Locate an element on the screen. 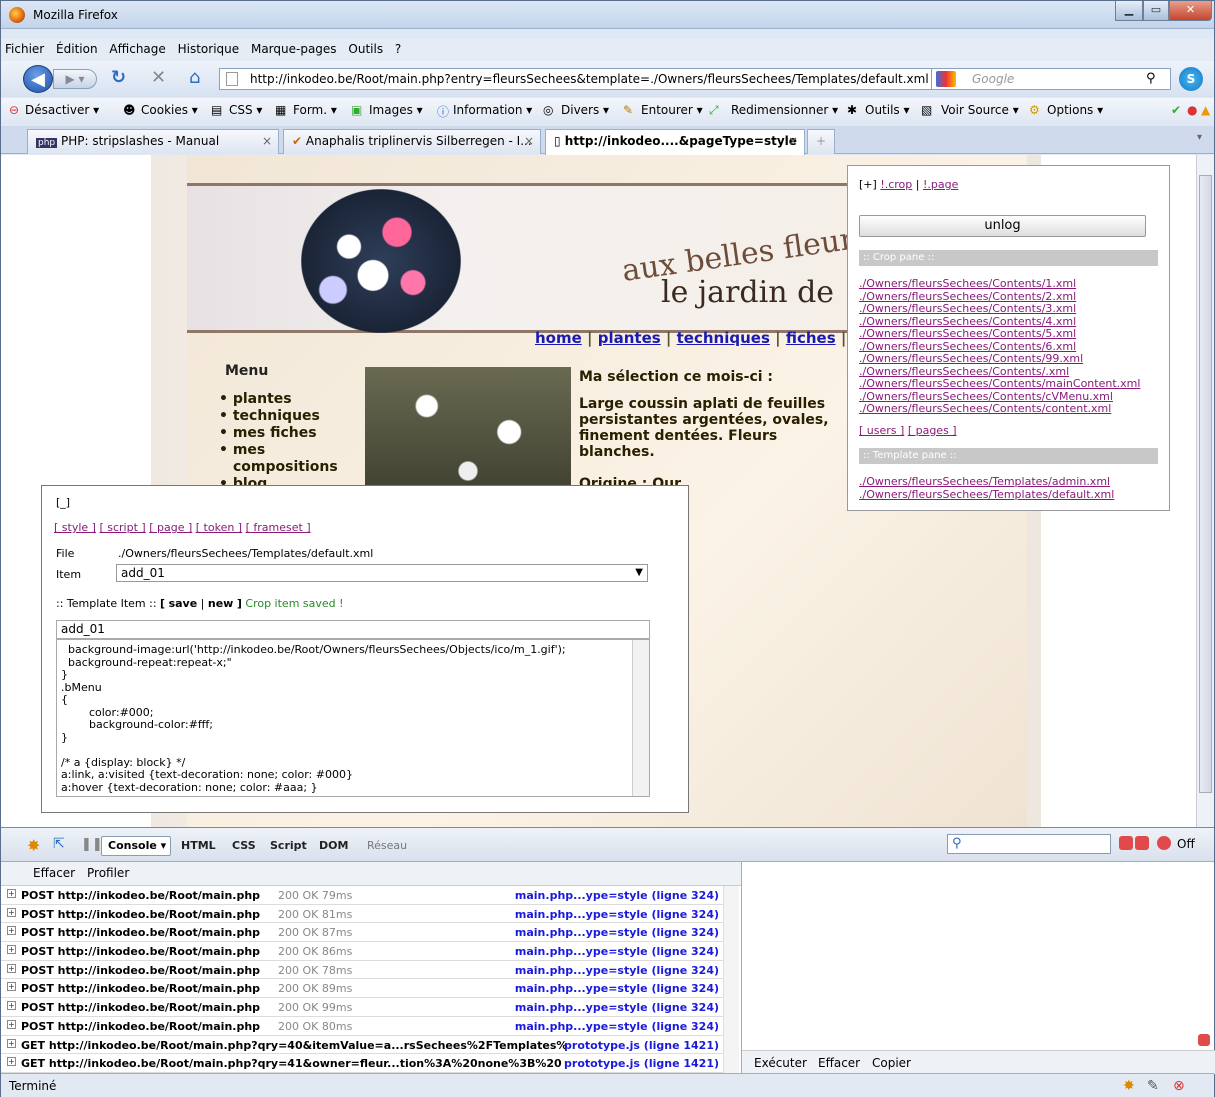 Image resolution: width=1215 pixels, height=1097 pixels. minimize-button: ▁ is located at coordinates (1129, 11).